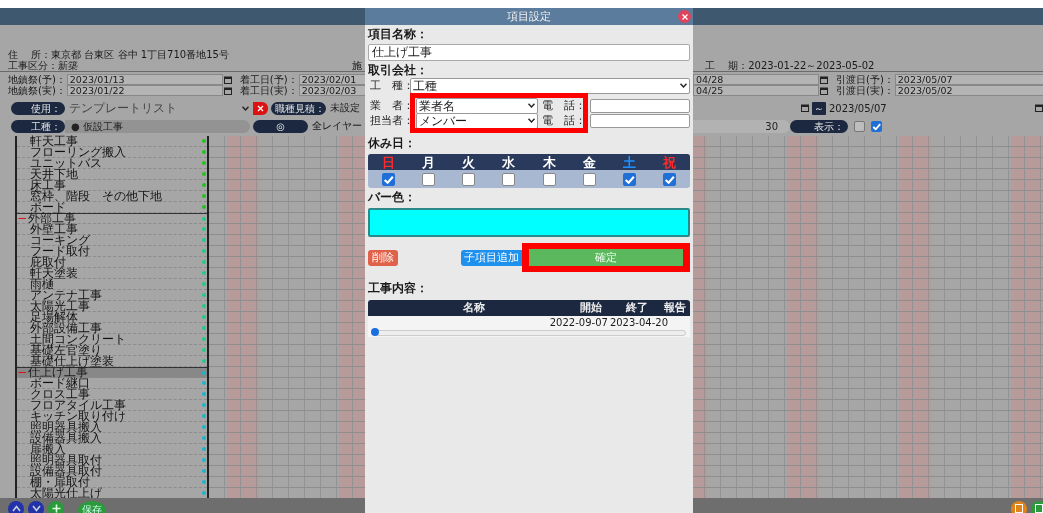 The width and height of the screenshot is (1043, 513). I want to click on task-name: キッチン取り付け, so click(71, 416).